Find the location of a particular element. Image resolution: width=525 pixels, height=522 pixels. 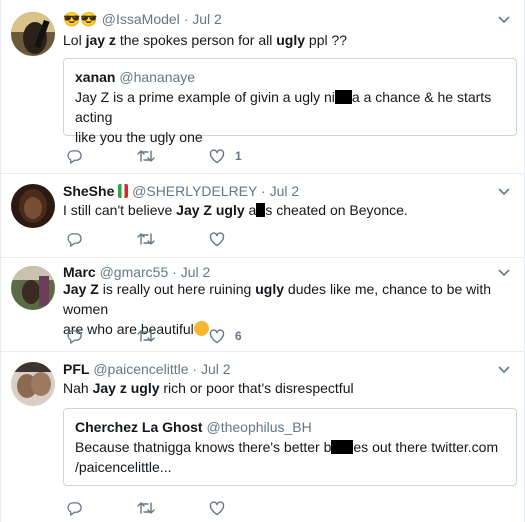

quote-user-name: Cherchez La Ghost is located at coordinates (139, 427).